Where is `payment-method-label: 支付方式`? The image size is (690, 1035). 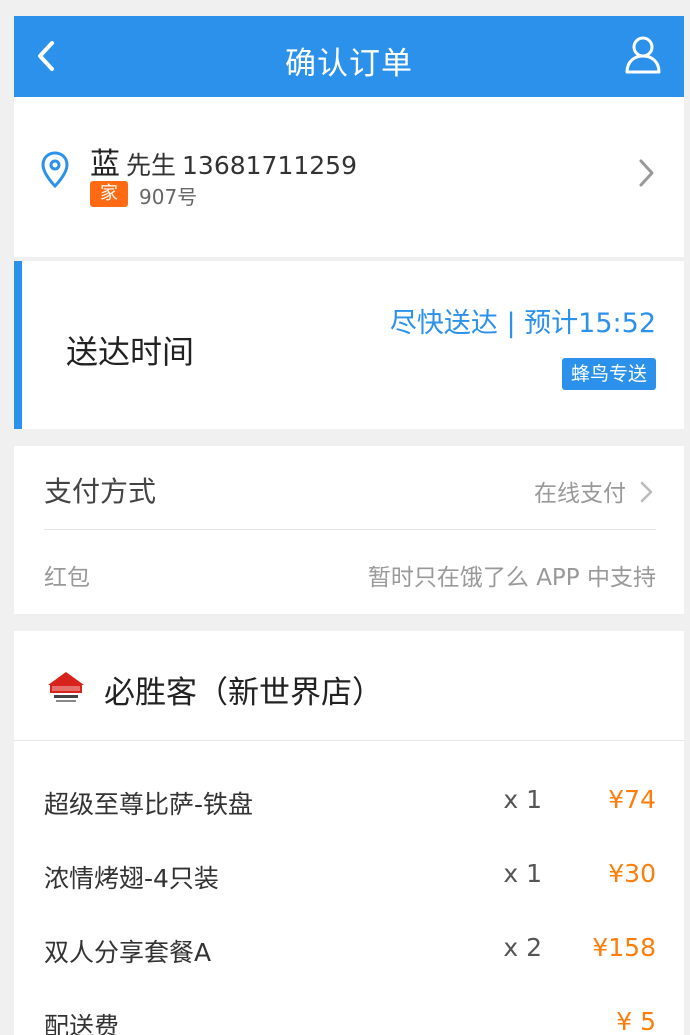 payment-method-label: 支付方式 is located at coordinates (100, 491).